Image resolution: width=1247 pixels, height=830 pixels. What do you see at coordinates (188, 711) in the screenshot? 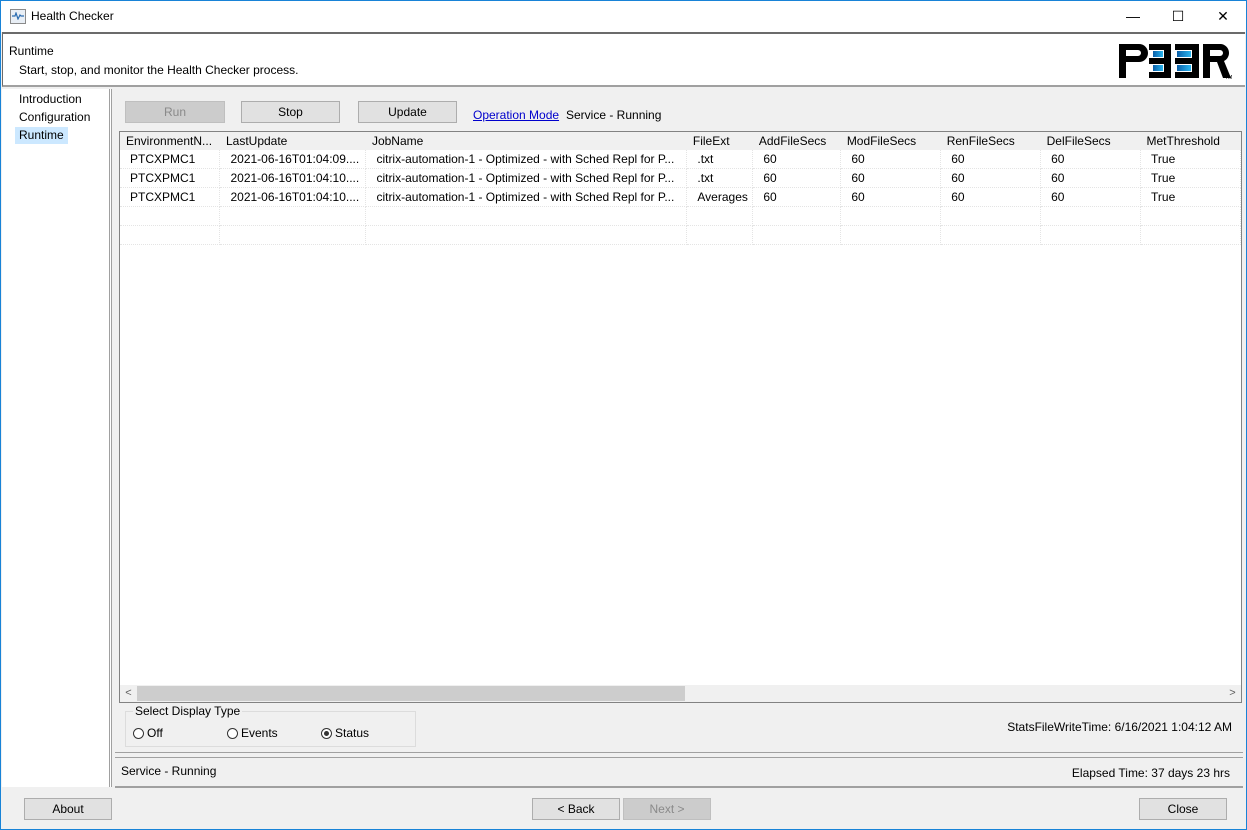
I see `display-type-label: Select Display Type` at bounding box center [188, 711].